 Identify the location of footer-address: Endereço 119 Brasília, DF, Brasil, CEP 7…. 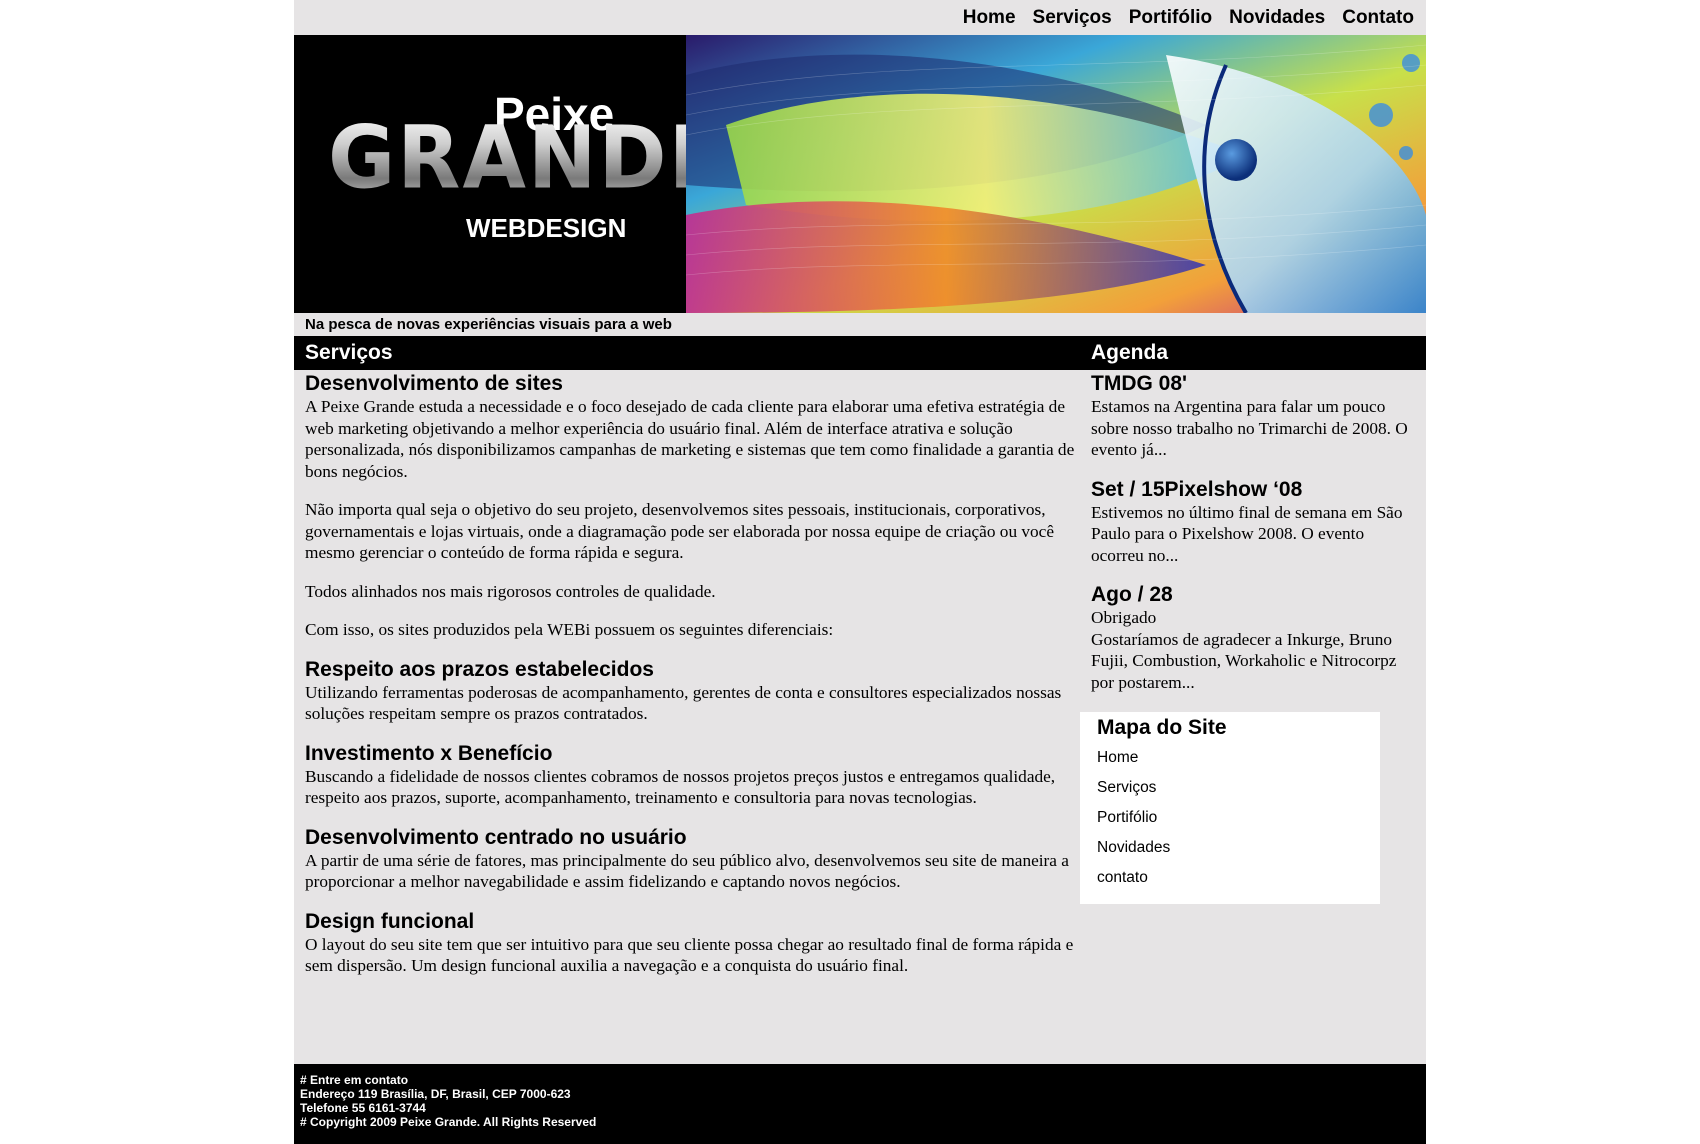
(435, 1094).